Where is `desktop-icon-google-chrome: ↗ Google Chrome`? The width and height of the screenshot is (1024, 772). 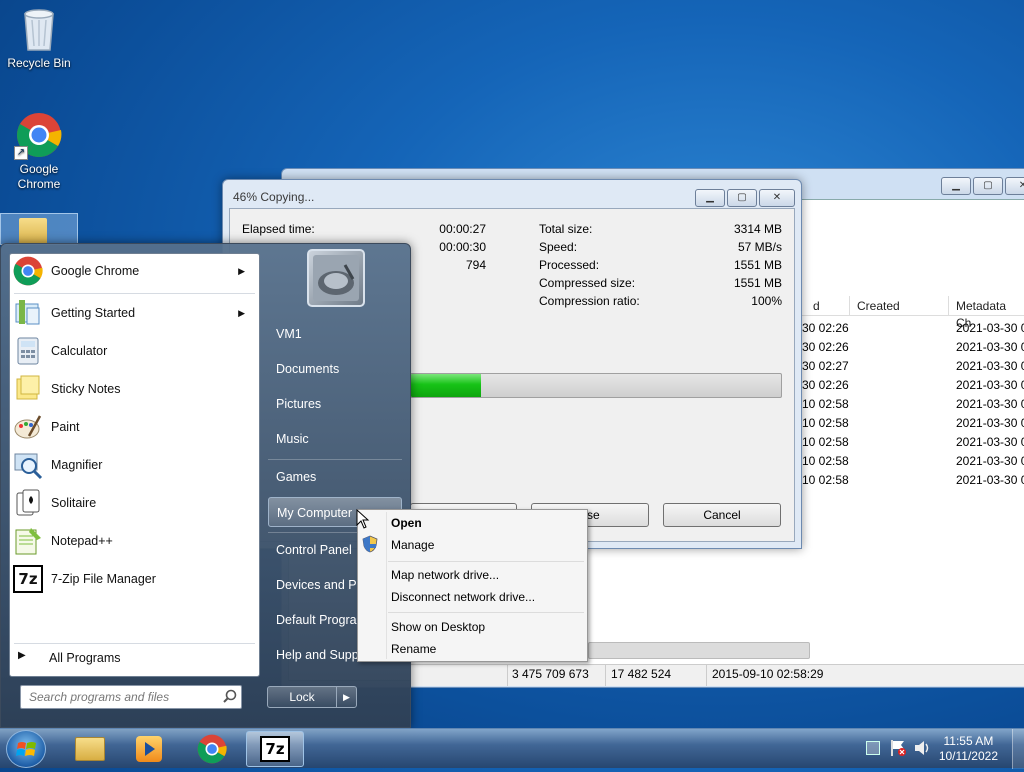
desktop-icon-google-chrome: ↗ Google Chrome is located at coordinates (39, 152).